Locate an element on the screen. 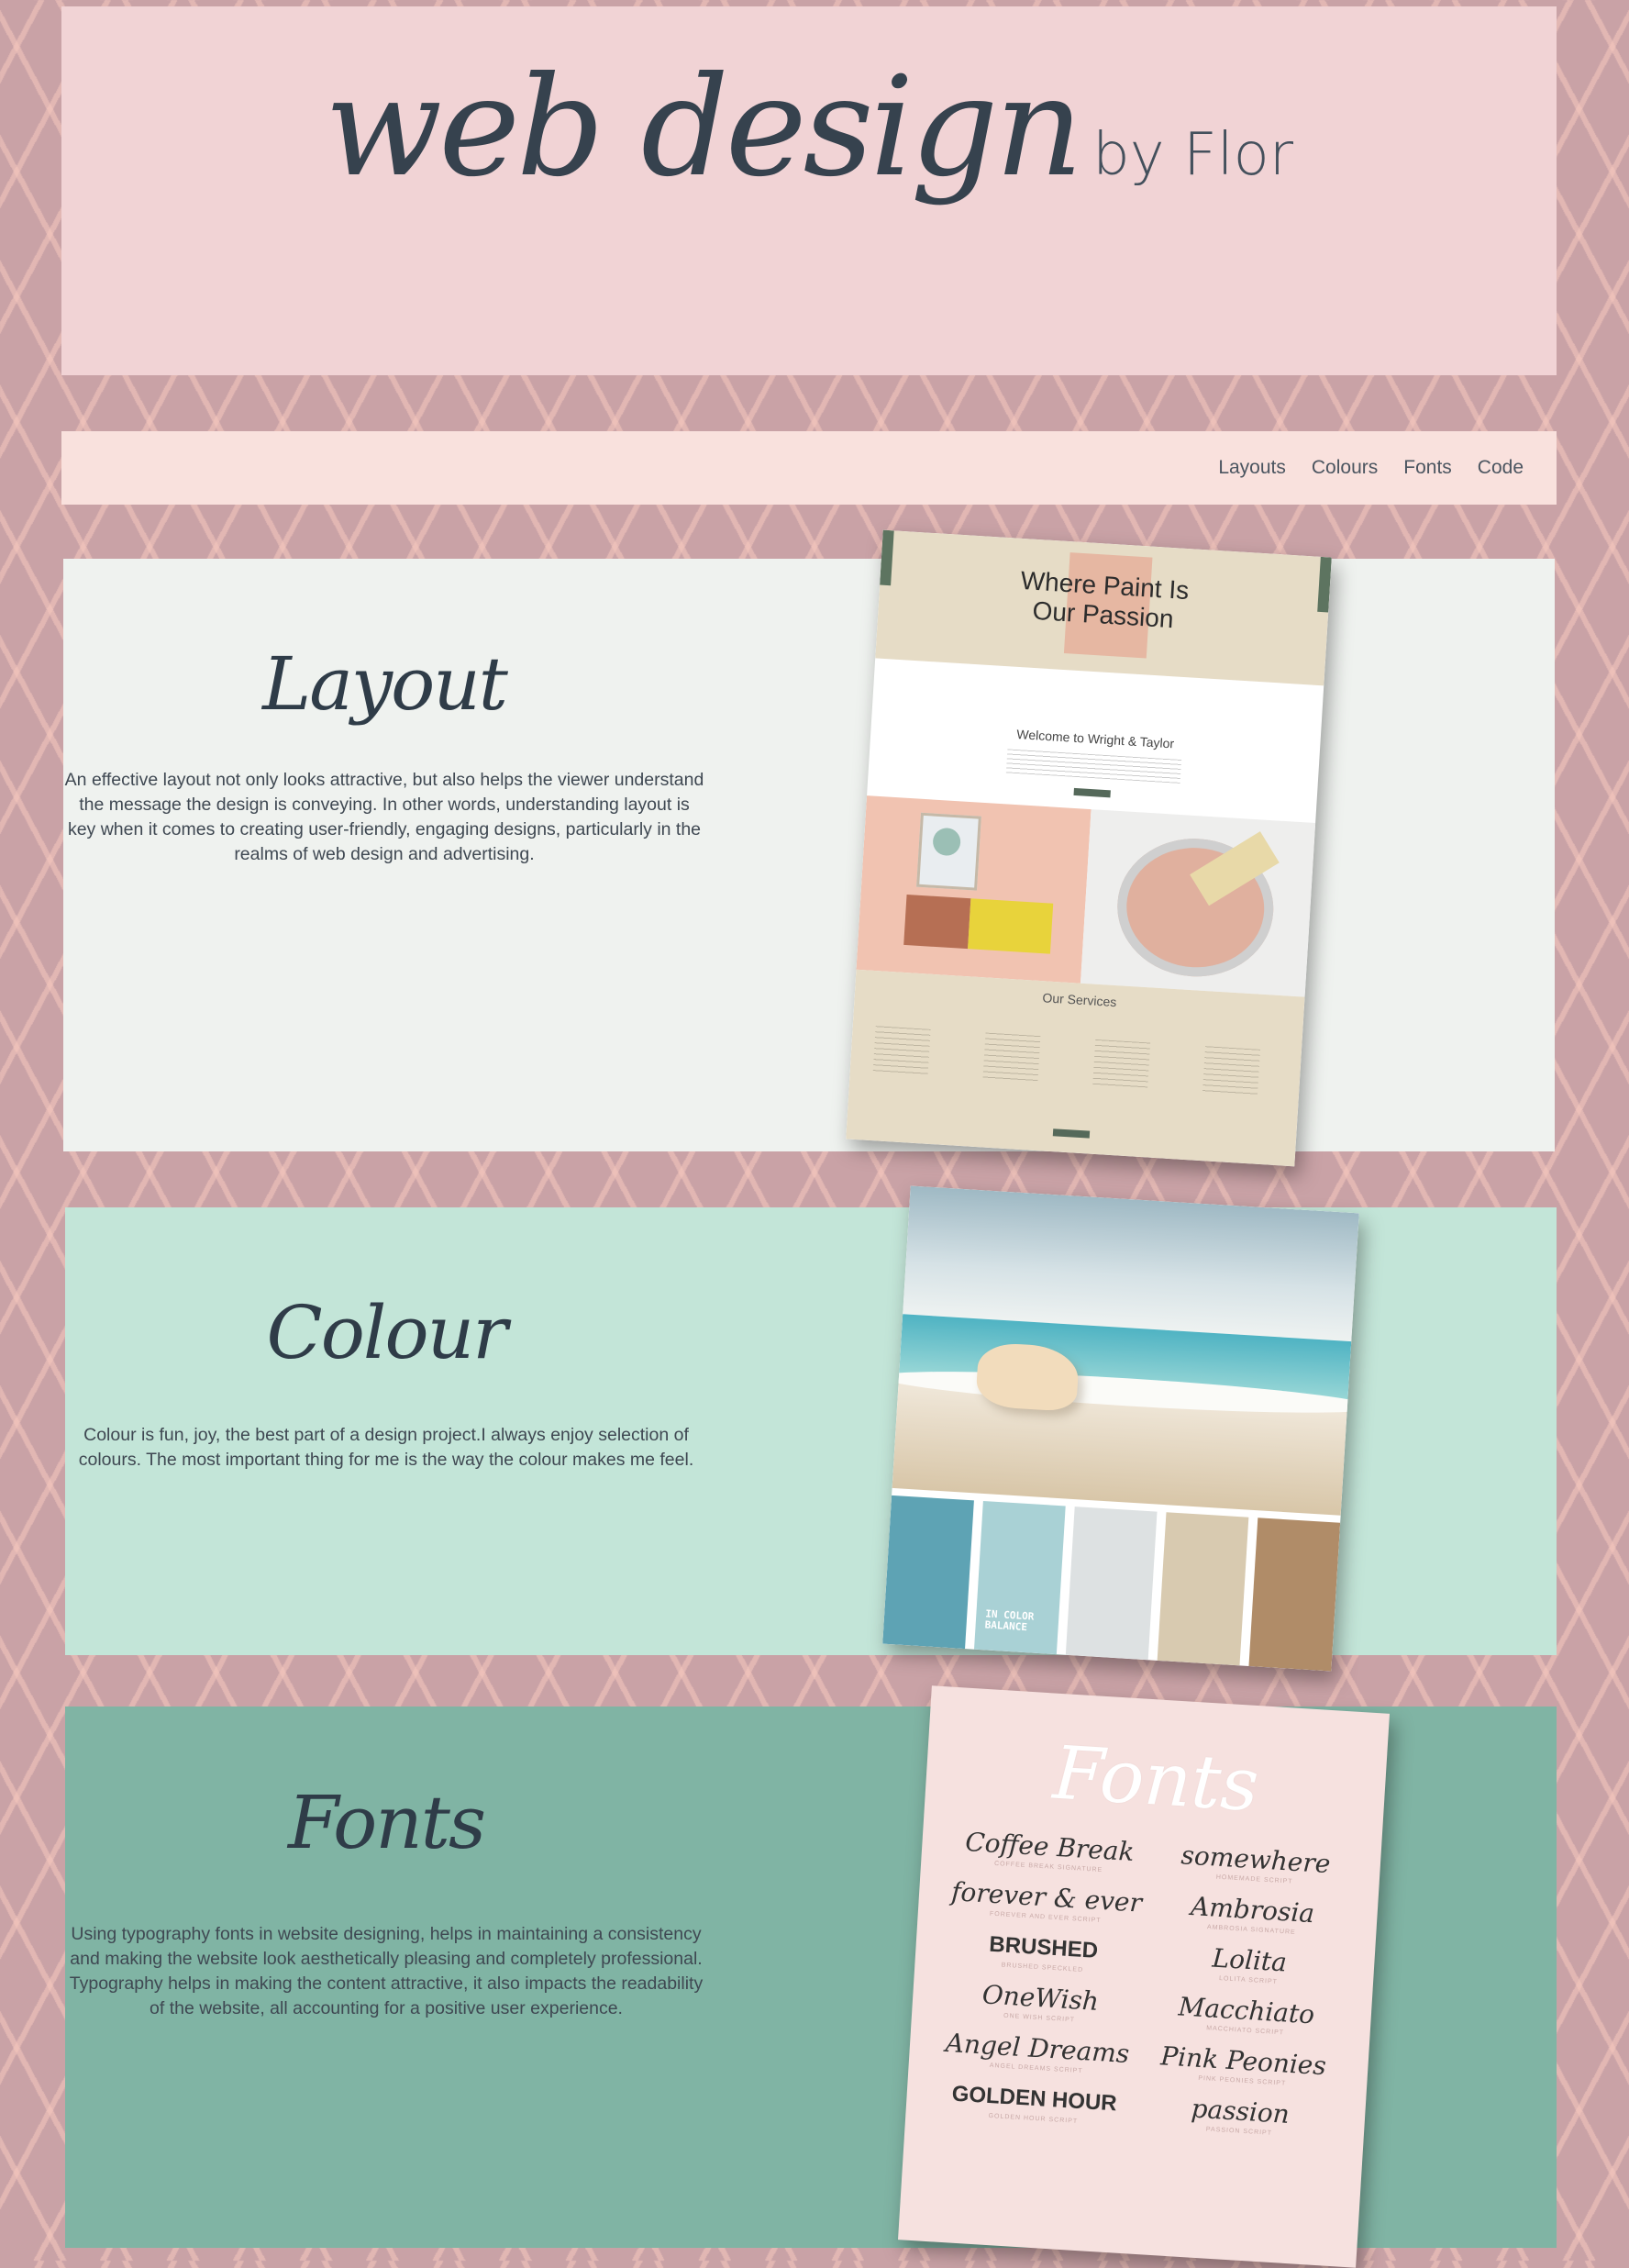 This screenshot has height=2268, width=1629. mock-button is located at coordinates (1092, 793).